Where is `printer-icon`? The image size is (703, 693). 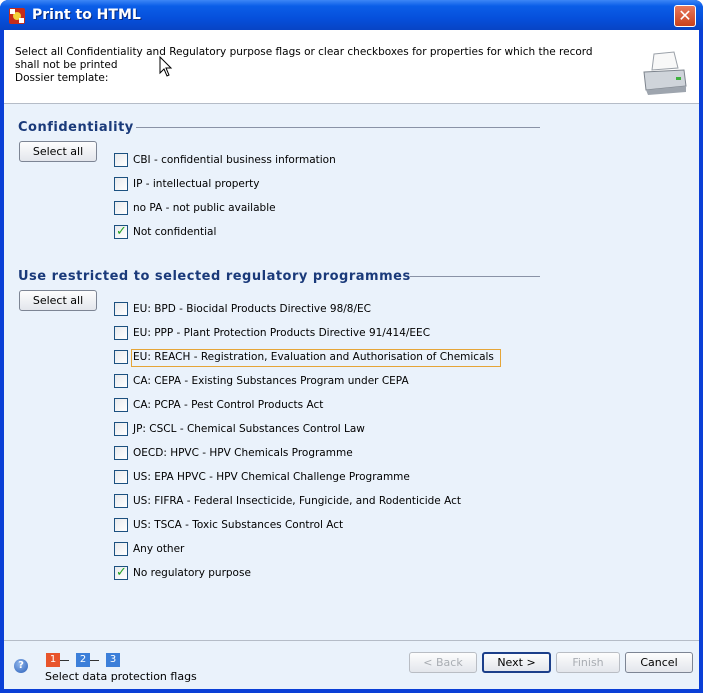
printer-icon is located at coordinates (665, 73).